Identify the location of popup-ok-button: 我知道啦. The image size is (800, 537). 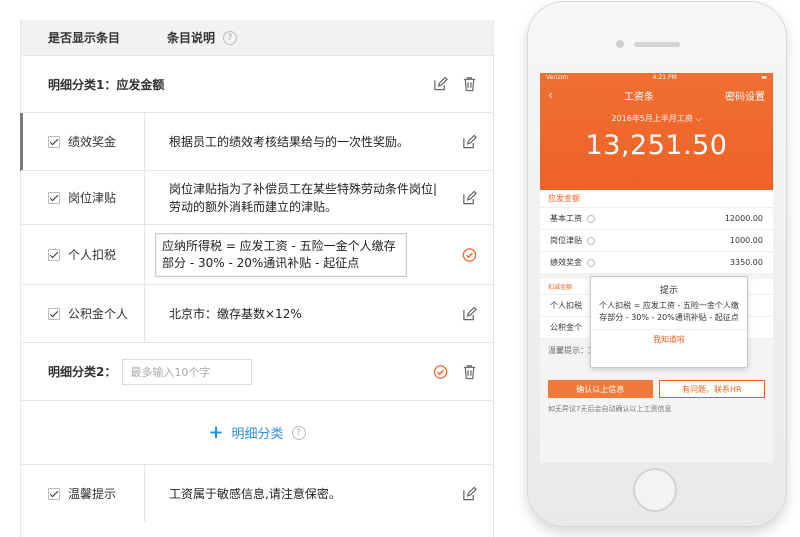
(669, 337).